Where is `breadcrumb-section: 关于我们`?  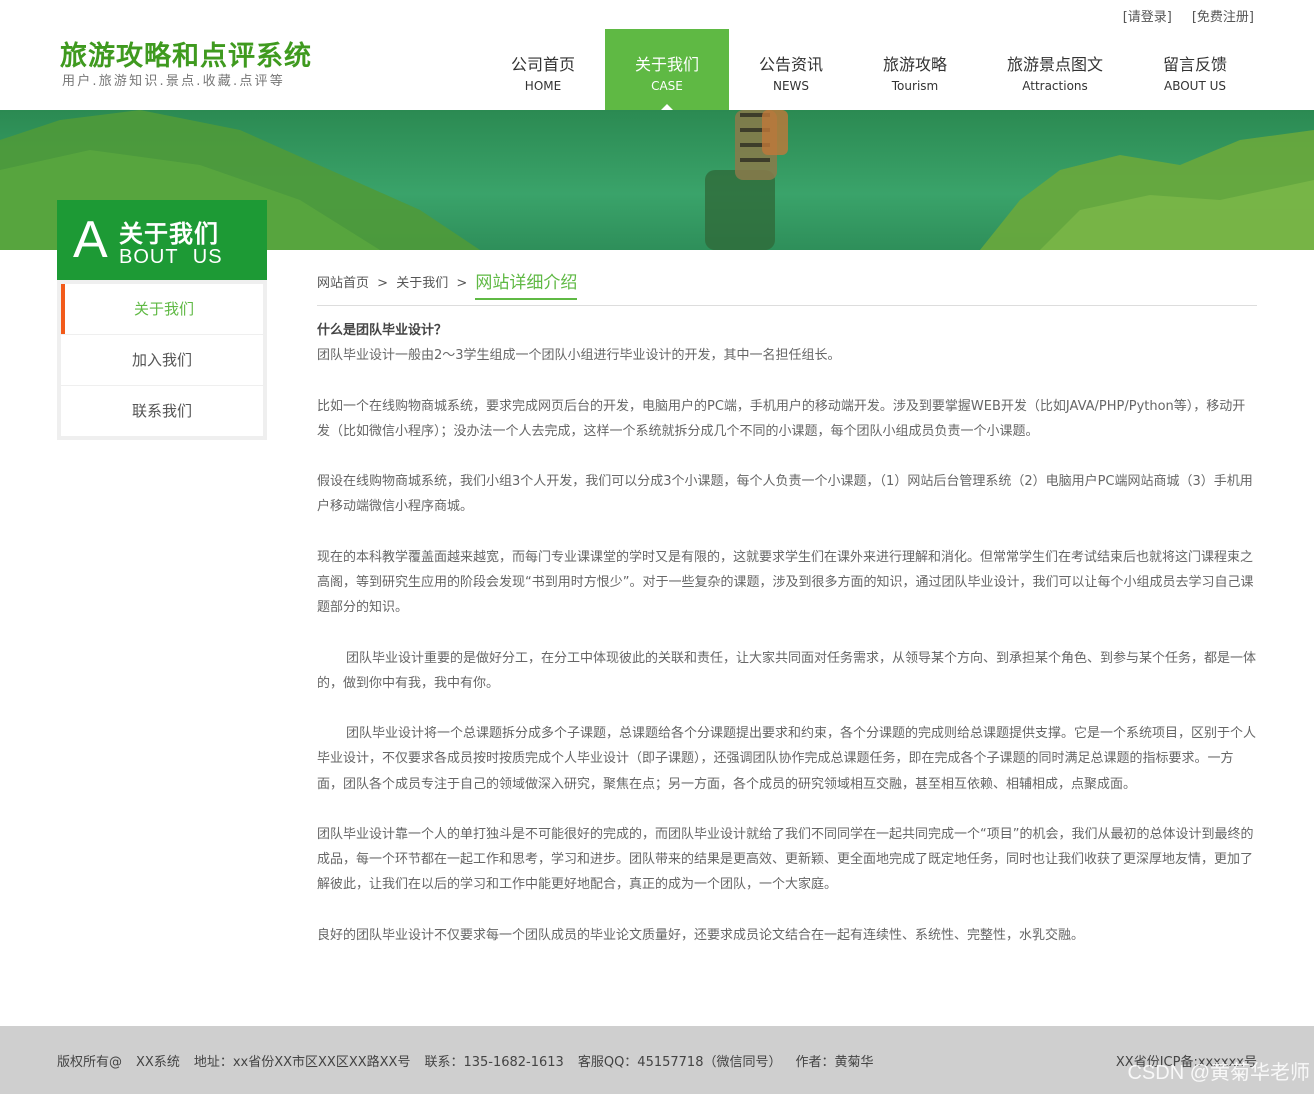
breadcrumb-section: 关于我们 is located at coordinates (422, 286).